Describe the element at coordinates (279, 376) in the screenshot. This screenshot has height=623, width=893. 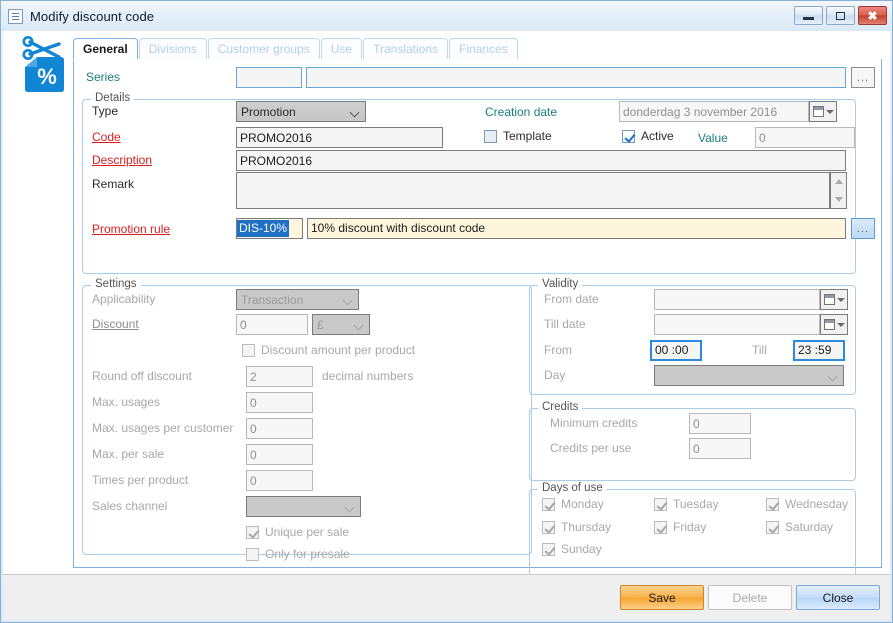
I see `round-off-discount-input` at that location.